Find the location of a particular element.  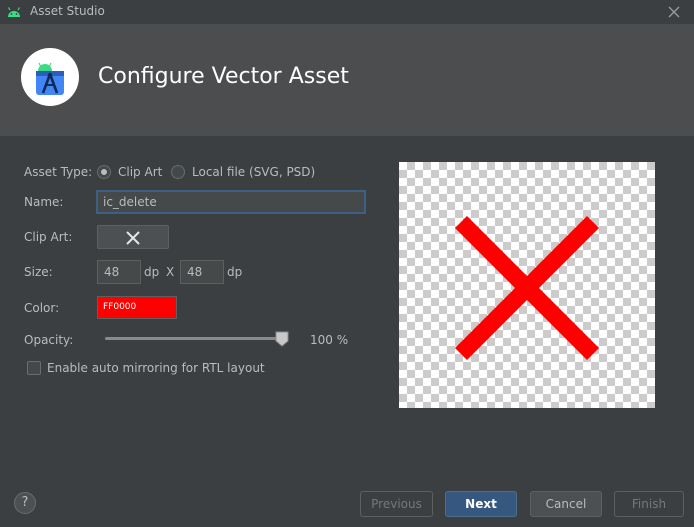

radio-clip-art-label: Clip Art is located at coordinates (140, 172).